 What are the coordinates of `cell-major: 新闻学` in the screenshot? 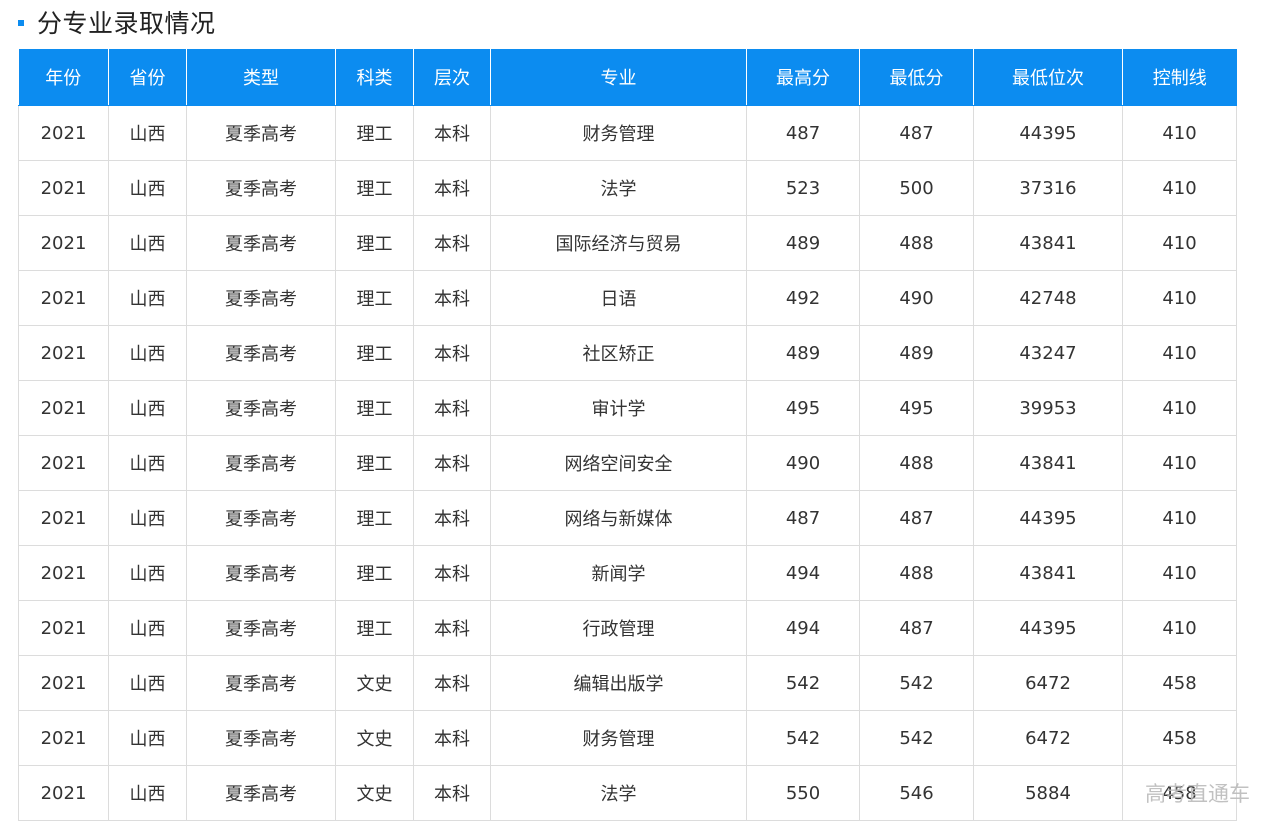 It's located at (618, 573).